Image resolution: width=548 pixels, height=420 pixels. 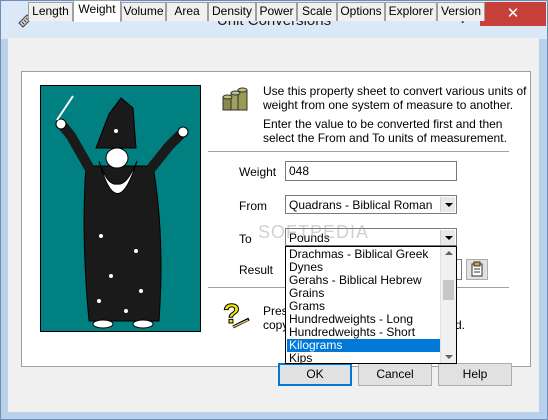 What do you see at coordinates (395, 374) in the screenshot?
I see `cancel-button: Cancel` at bounding box center [395, 374].